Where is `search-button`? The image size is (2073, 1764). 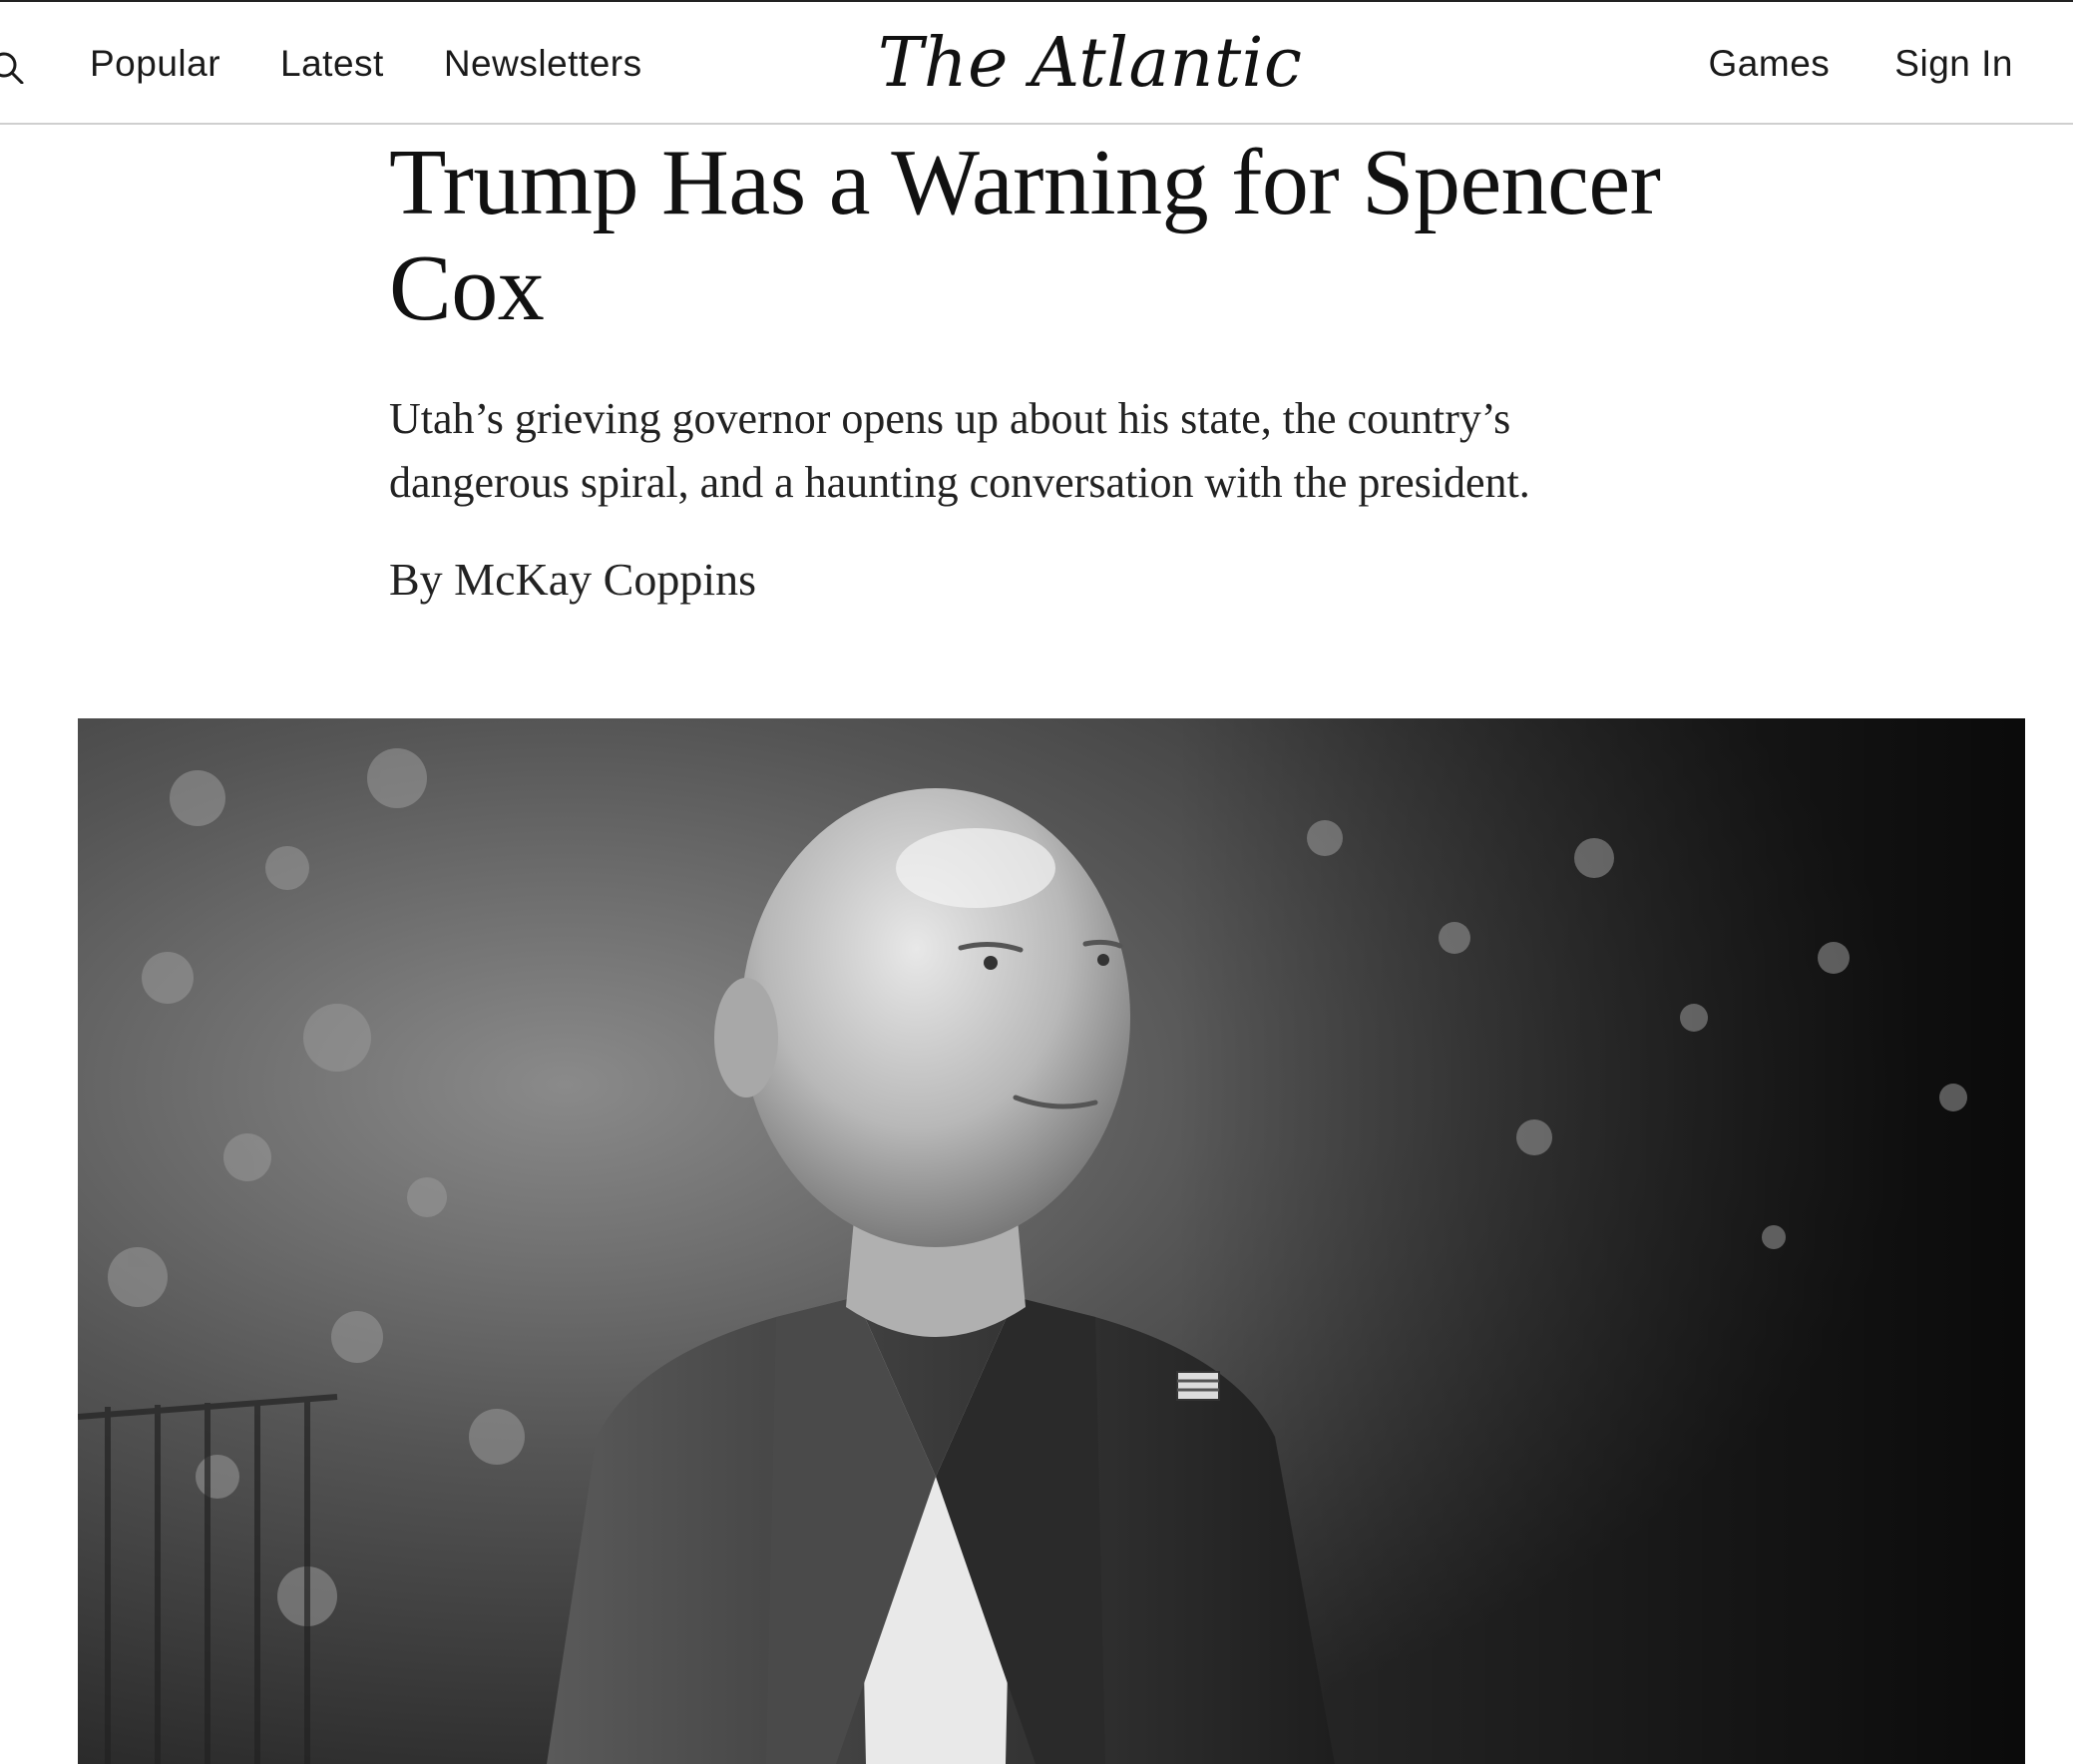
search-button is located at coordinates (15, 64).